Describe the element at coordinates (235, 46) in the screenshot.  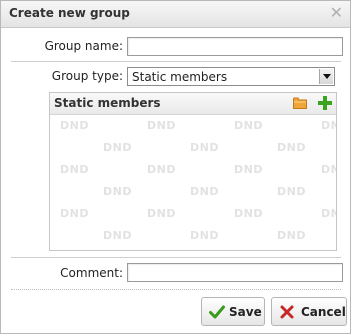
I see `group-name-input` at that location.